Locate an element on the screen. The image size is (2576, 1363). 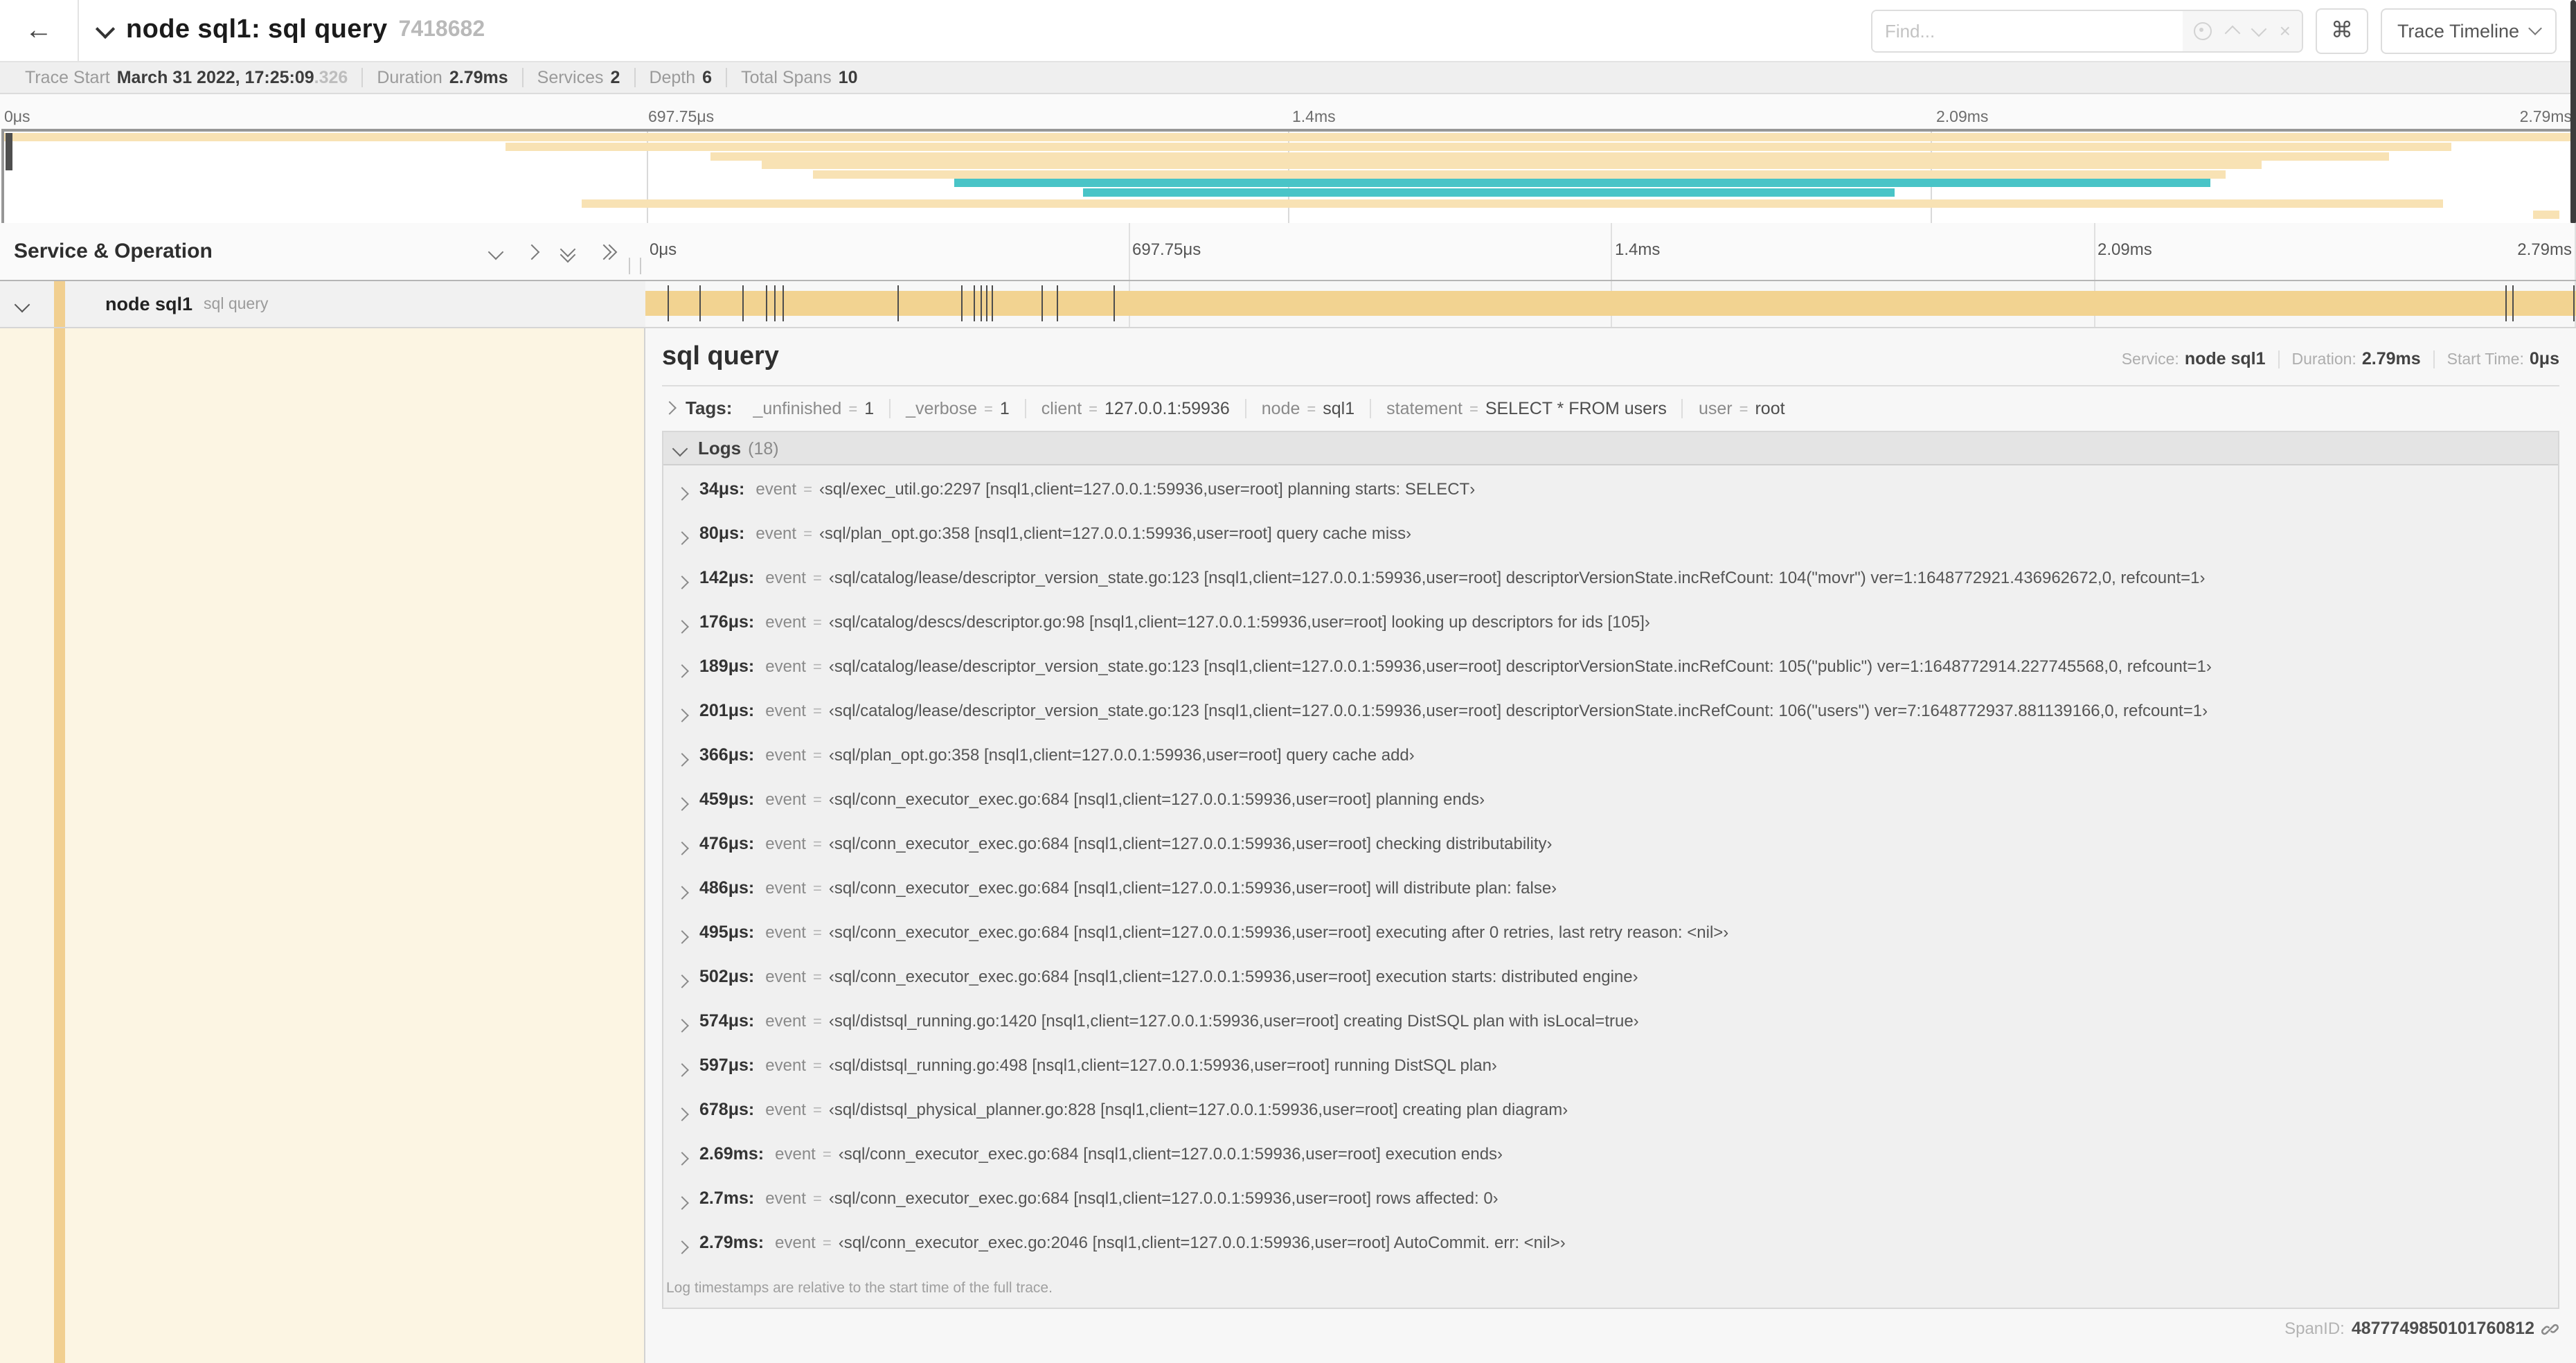
span-detail-title: sql query is located at coordinates (721, 357).